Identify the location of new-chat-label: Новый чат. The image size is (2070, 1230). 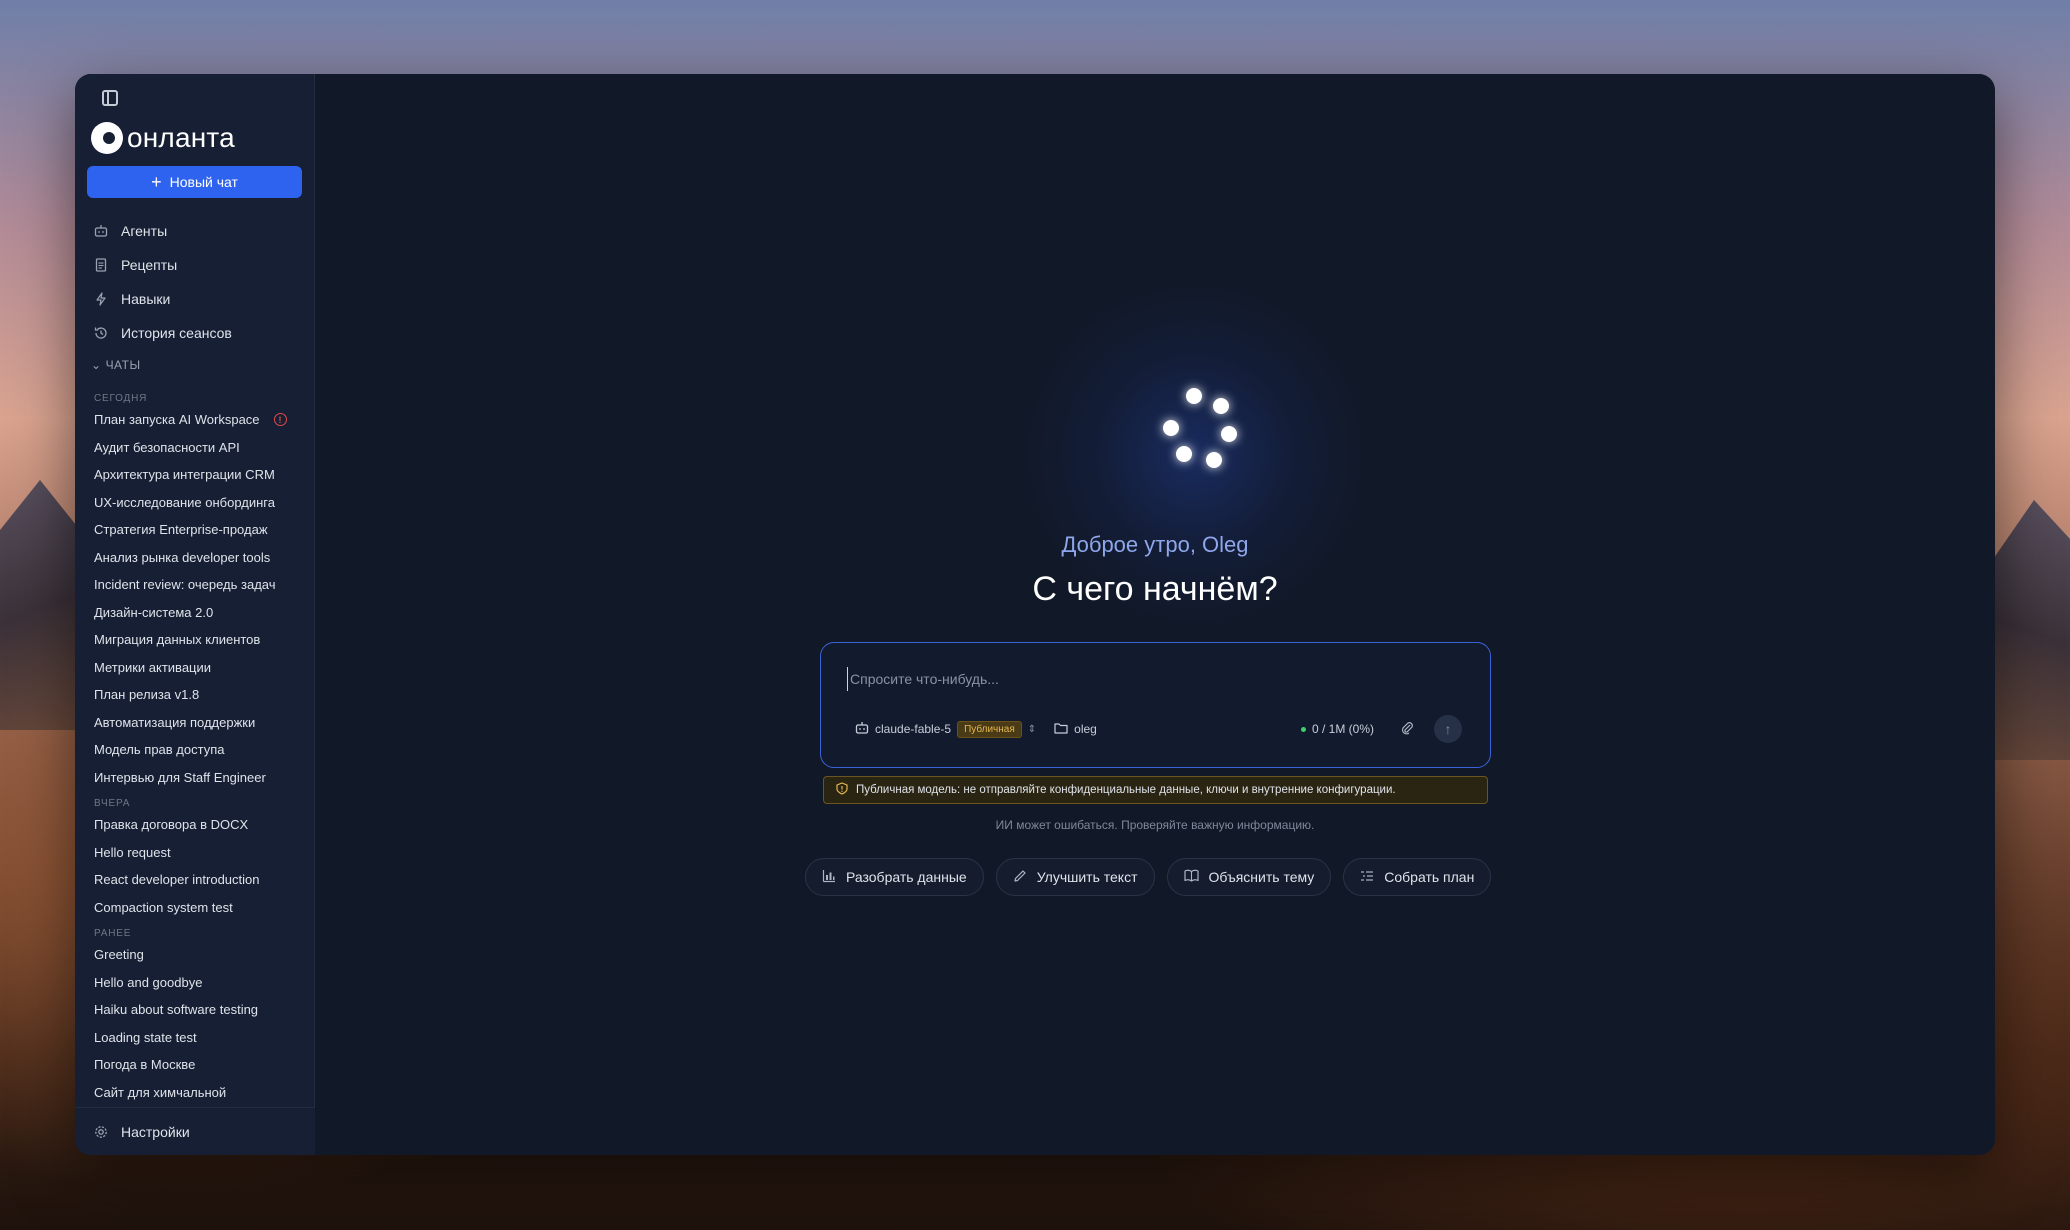
(203, 182).